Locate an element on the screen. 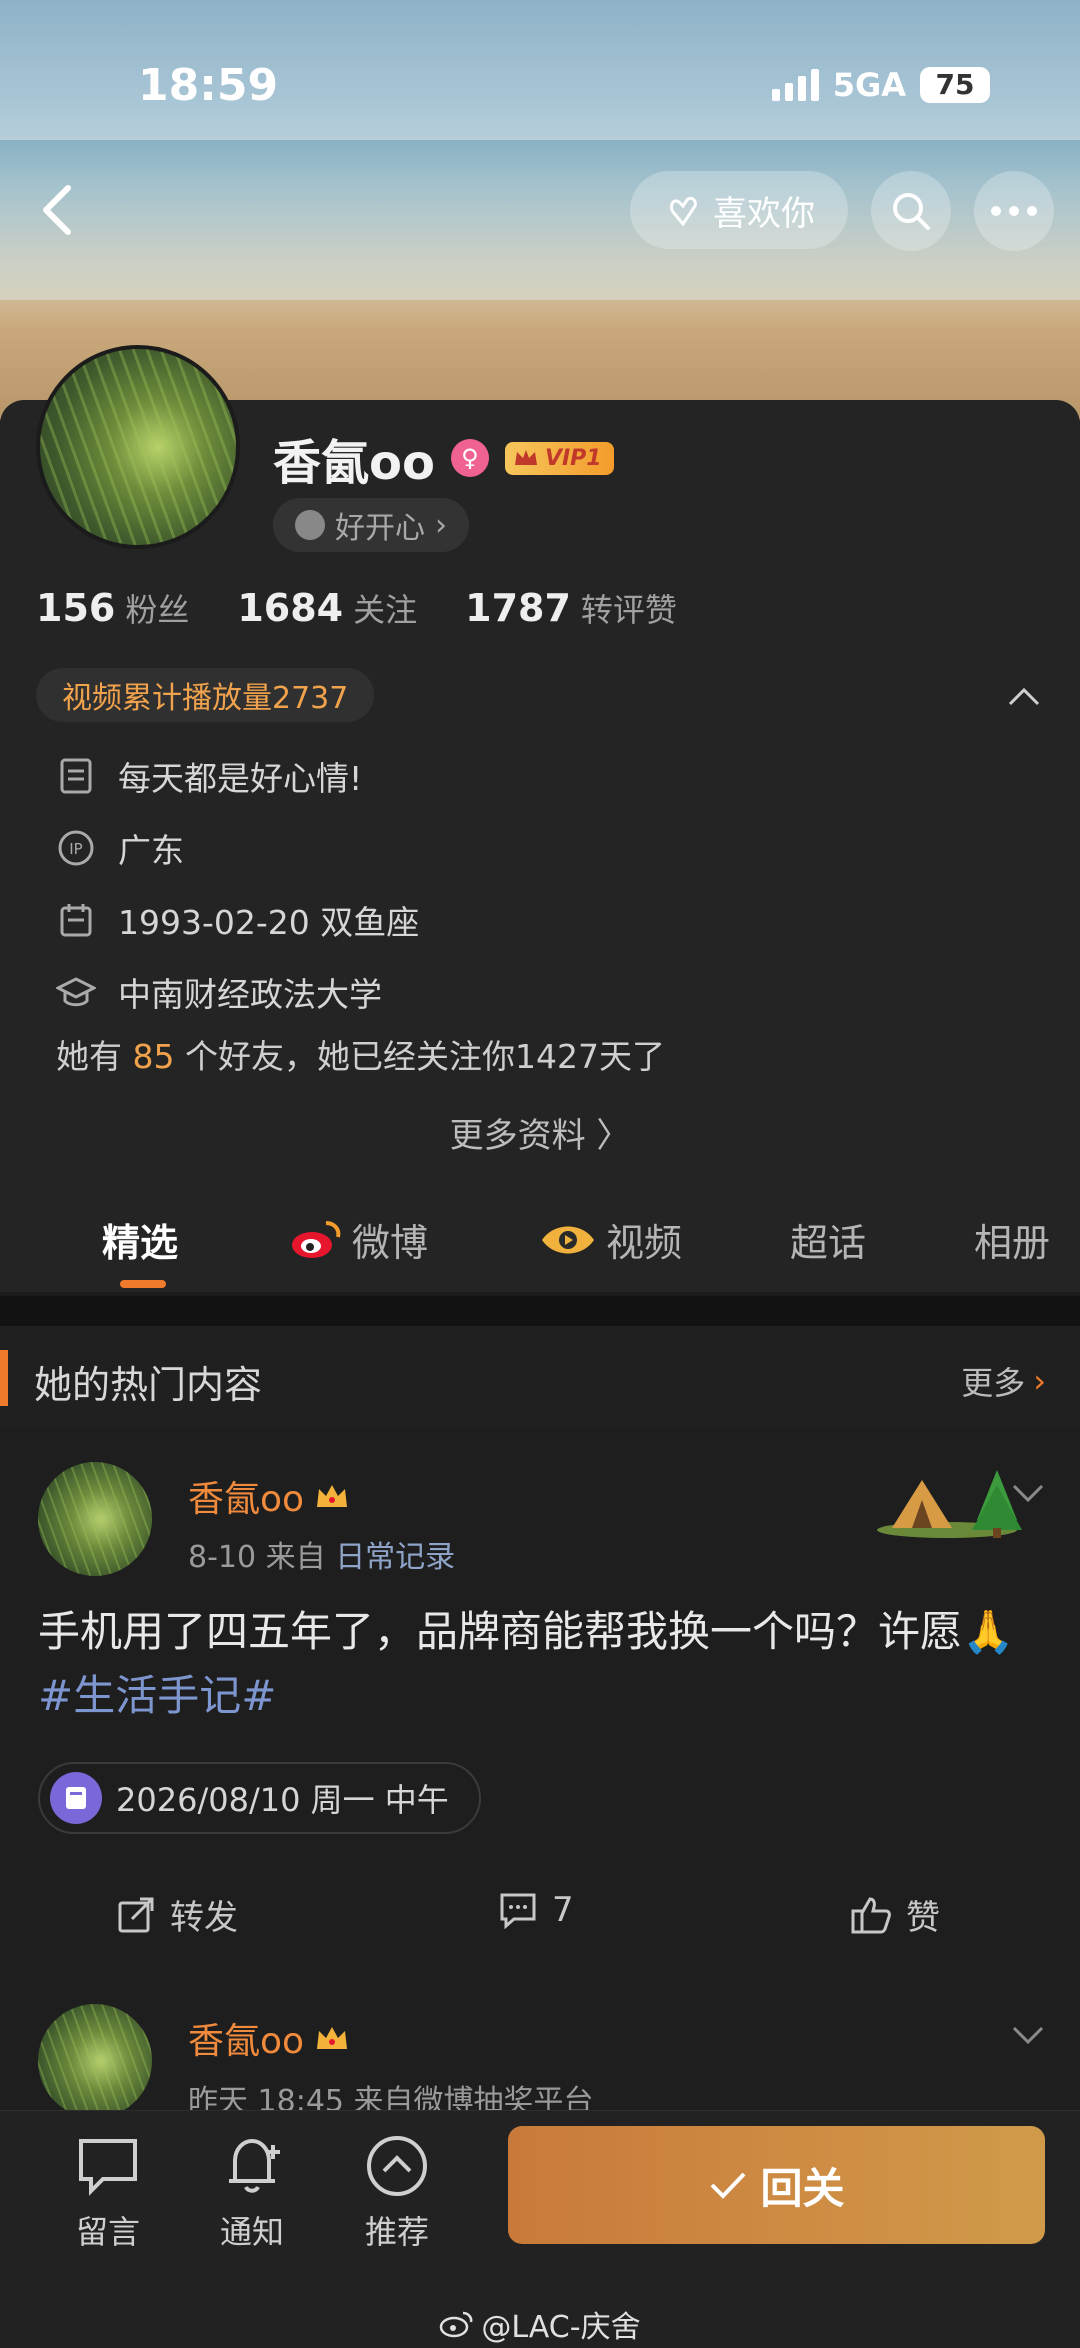 The image size is (1080, 2348). recommend-button: 推荐 is located at coordinates (397, 2192).